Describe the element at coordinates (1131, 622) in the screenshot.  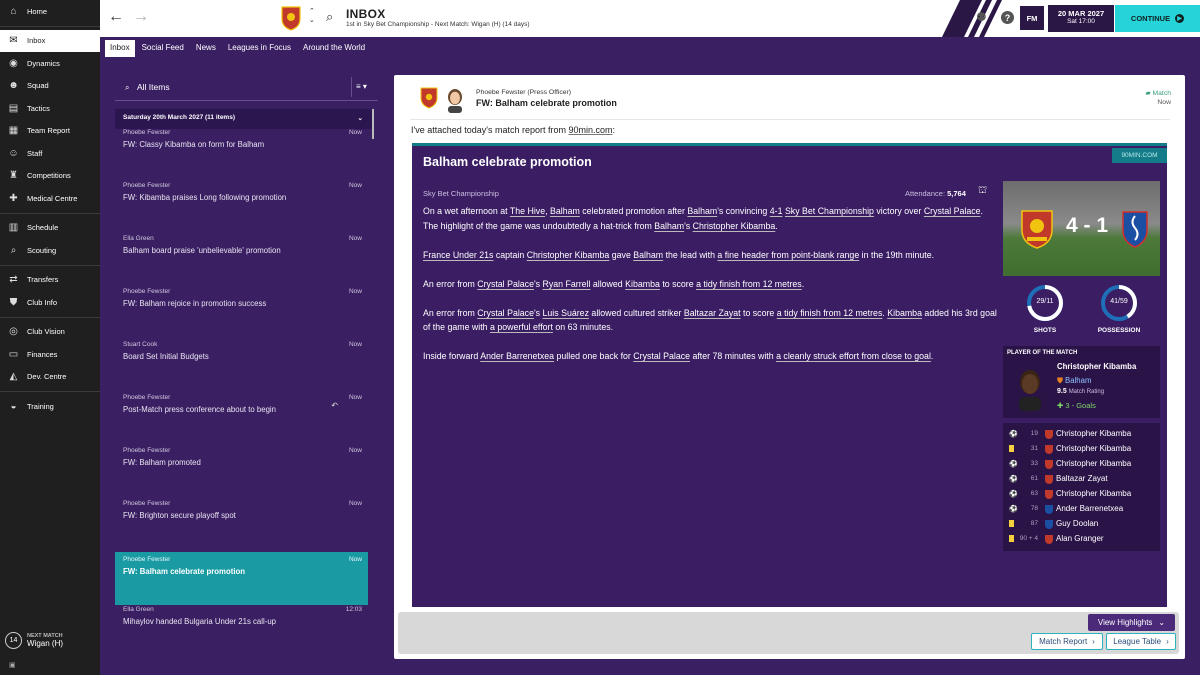
I see `view-highlights-button: View Highlights ⌄` at that location.